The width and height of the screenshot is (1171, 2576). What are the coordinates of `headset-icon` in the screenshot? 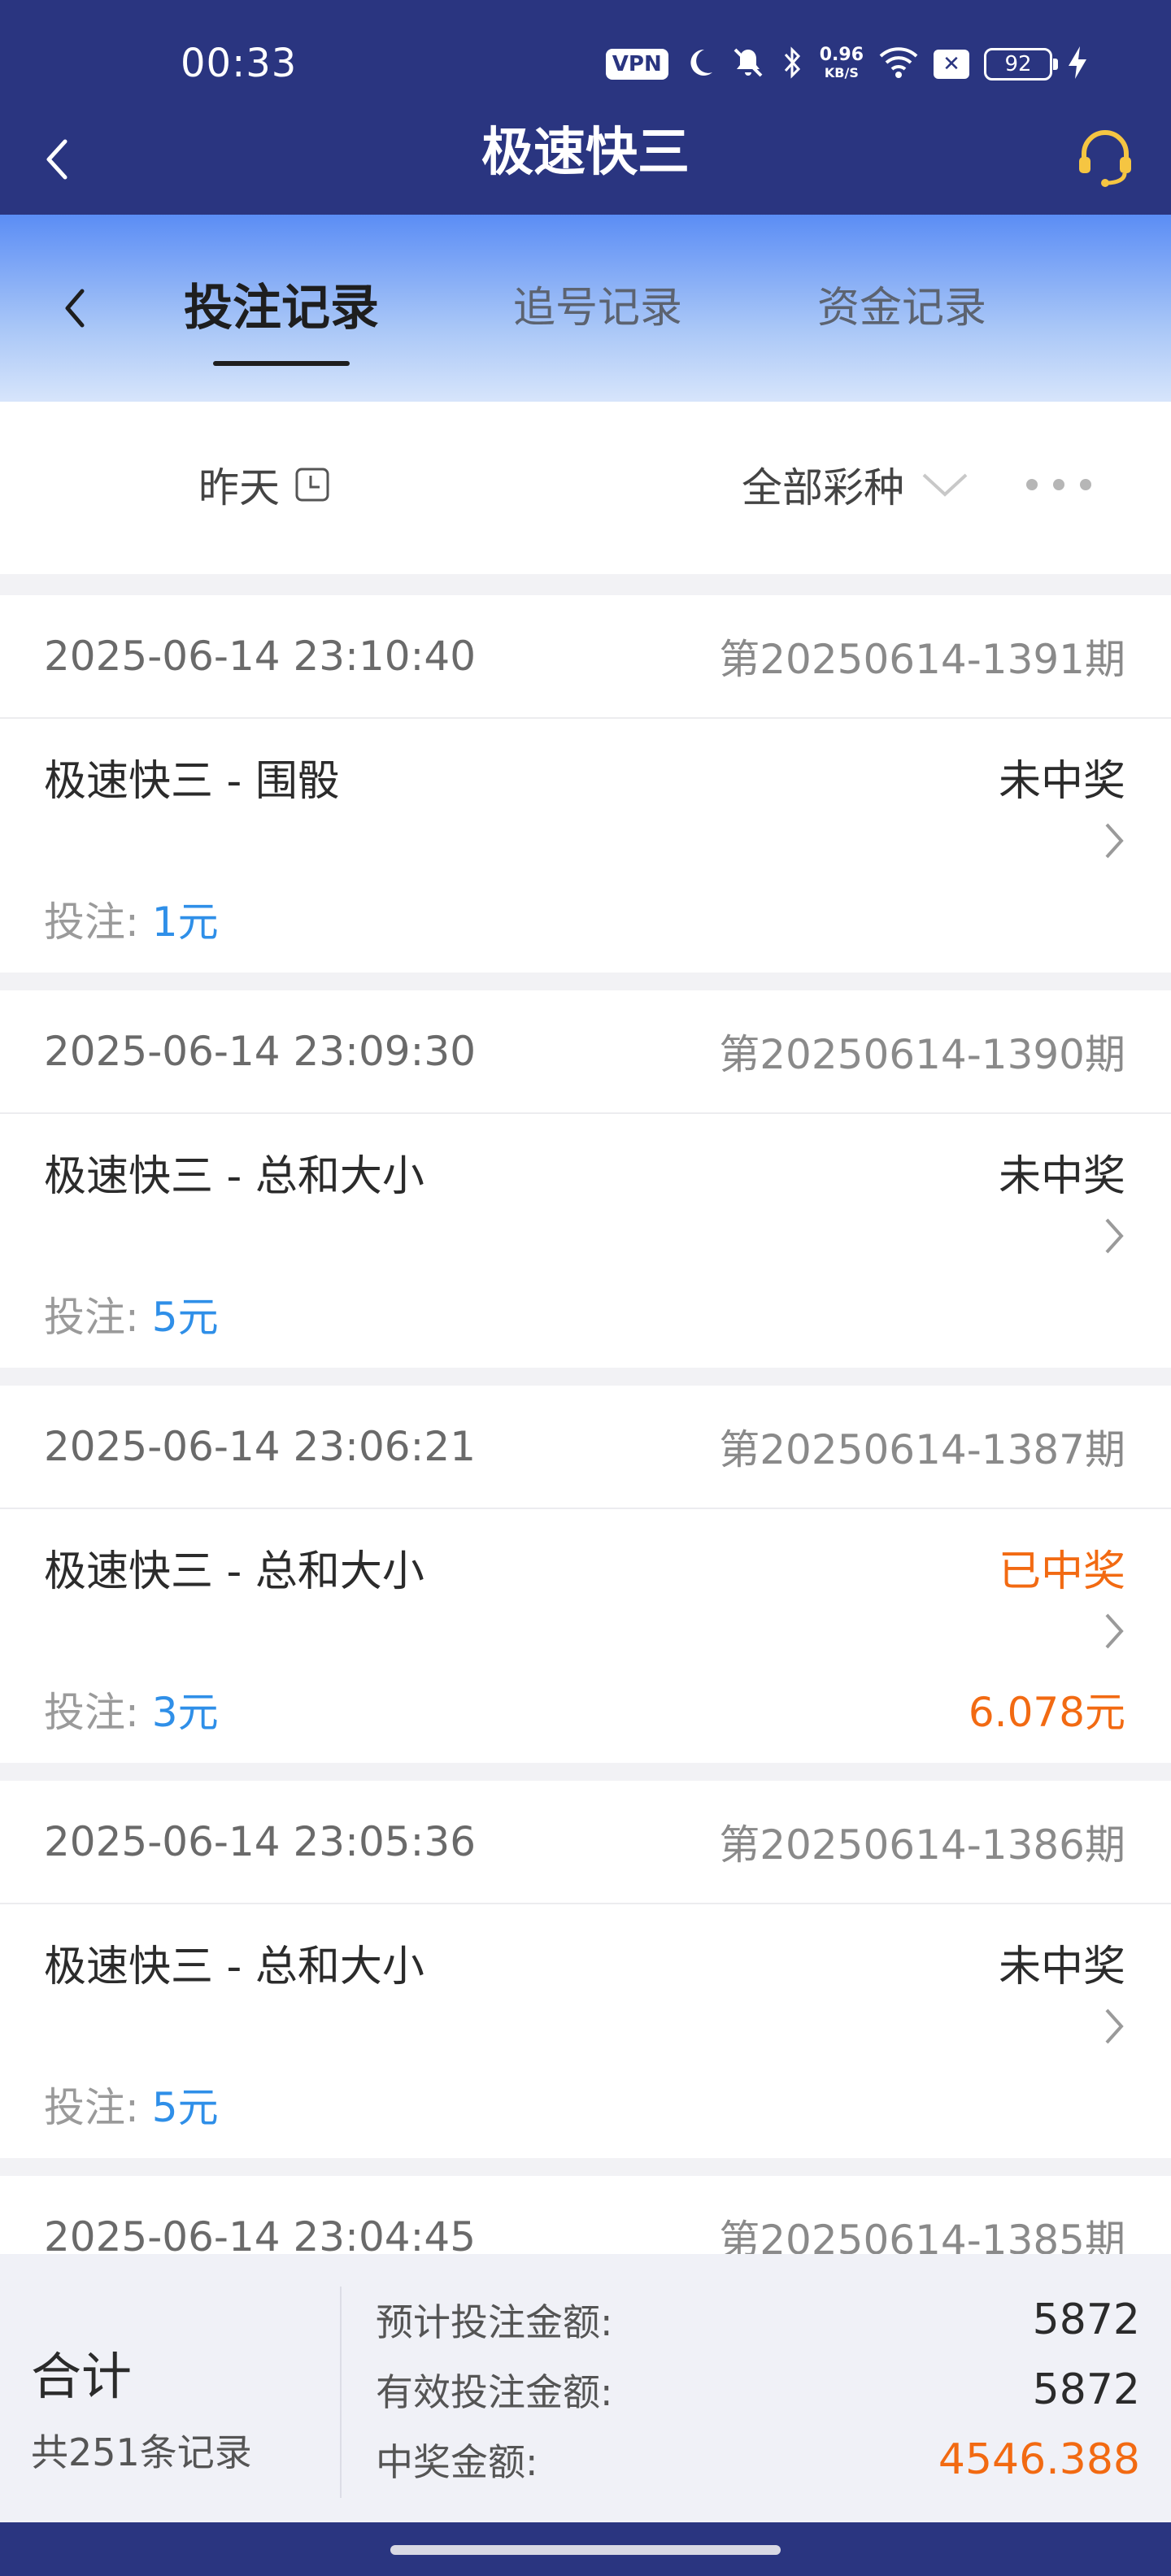 It's located at (1105, 158).